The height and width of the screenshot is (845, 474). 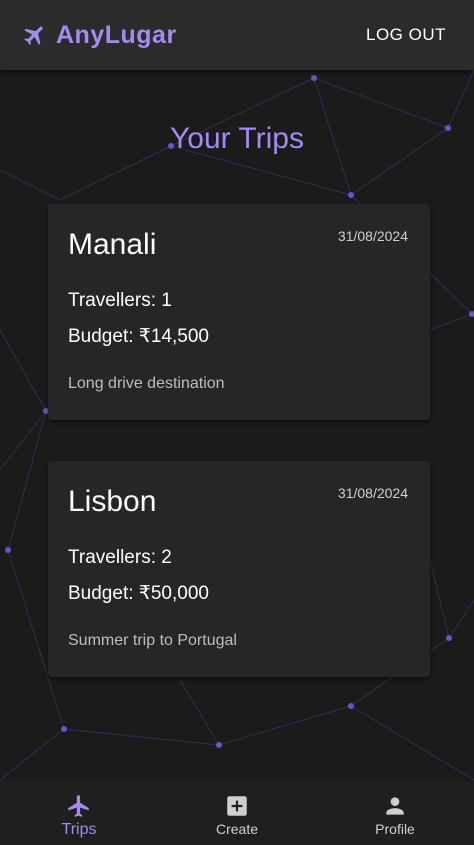 What do you see at coordinates (112, 501) in the screenshot?
I see `trip-name: Lisbon` at bounding box center [112, 501].